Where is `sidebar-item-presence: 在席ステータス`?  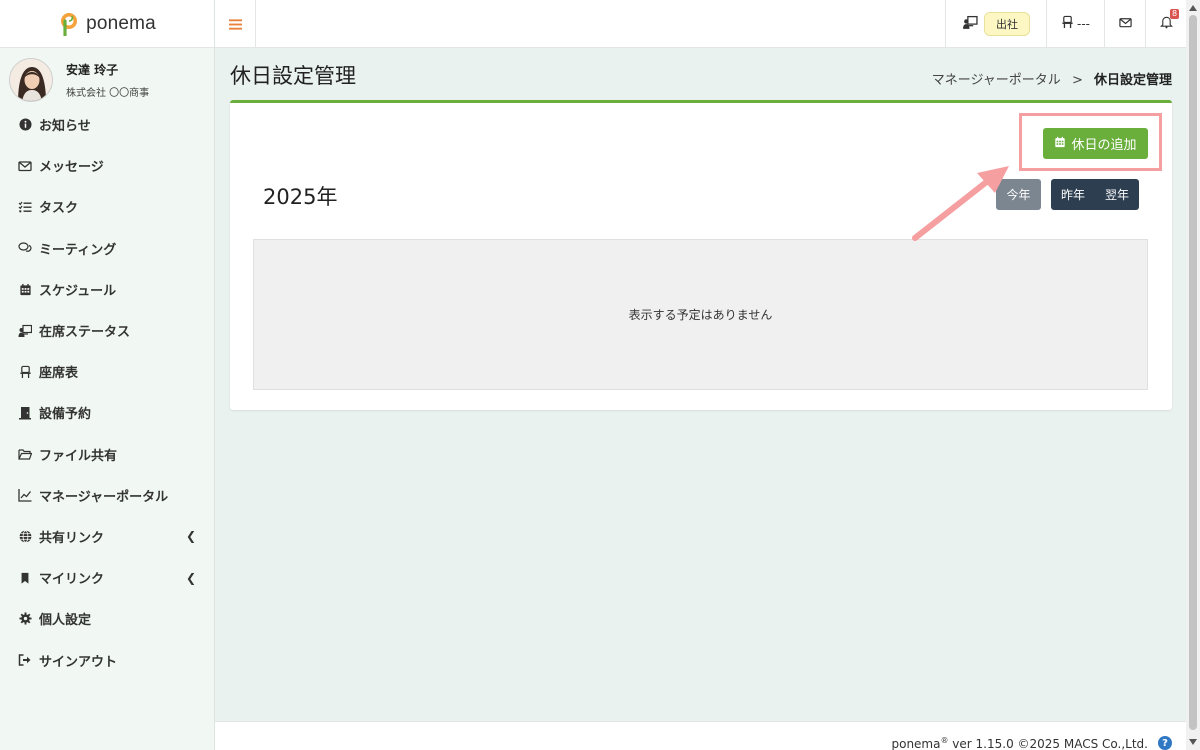 sidebar-item-presence: 在席ステータス is located at coordinates (107, 330).